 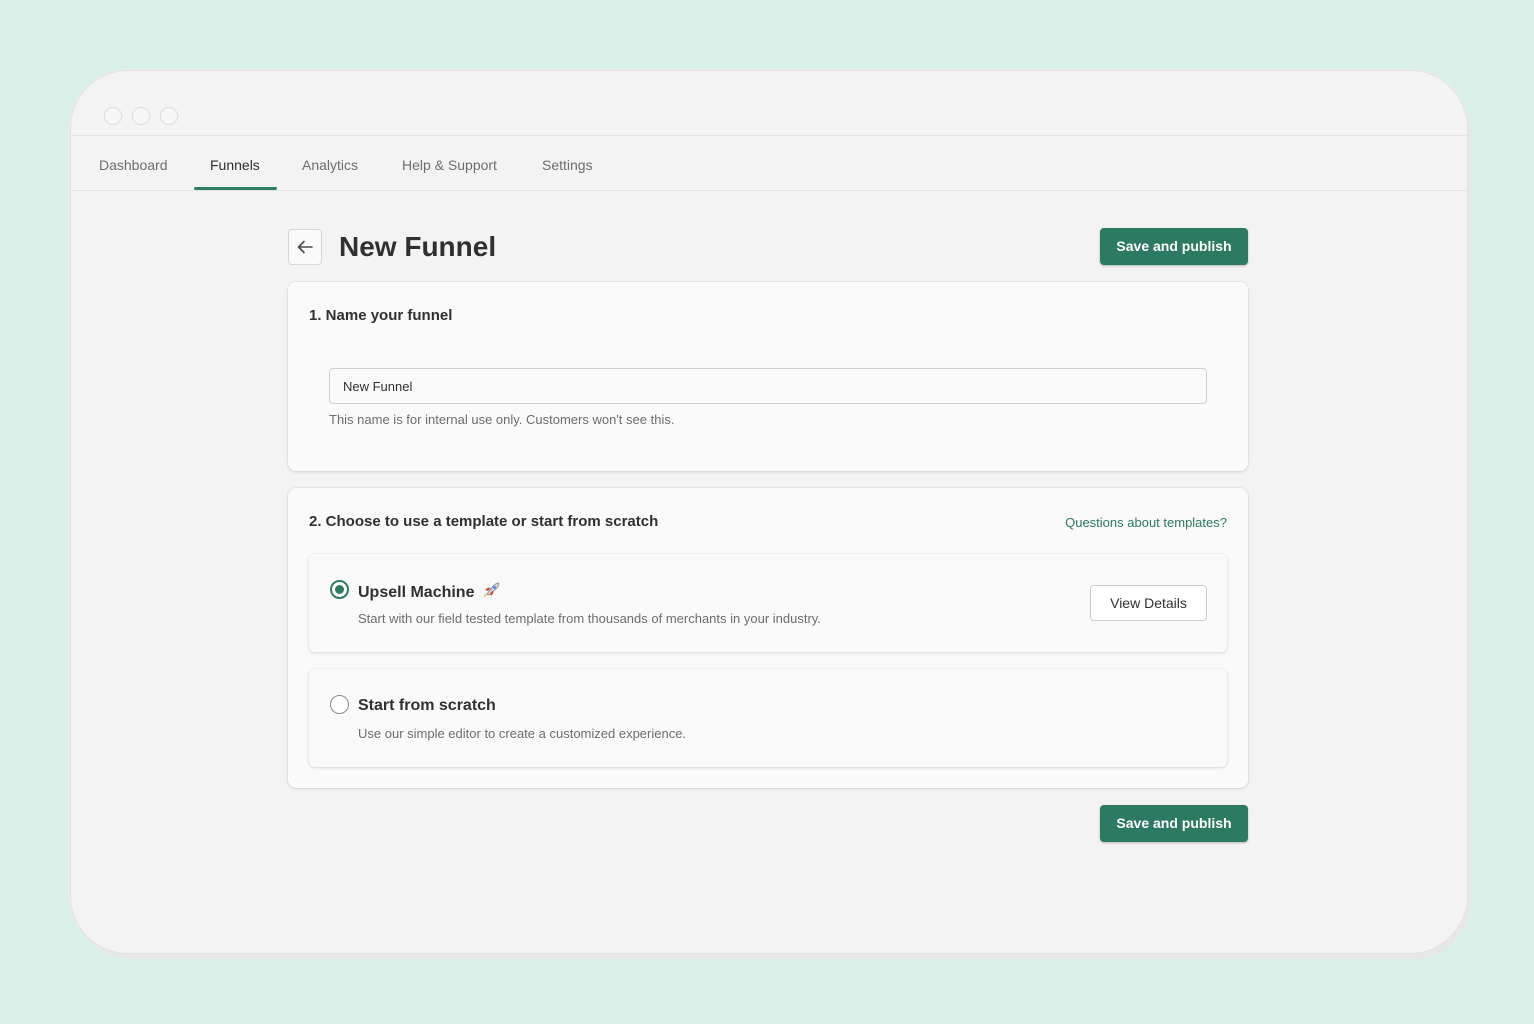 I want to click on window-controls, so click(x=141, y=116).